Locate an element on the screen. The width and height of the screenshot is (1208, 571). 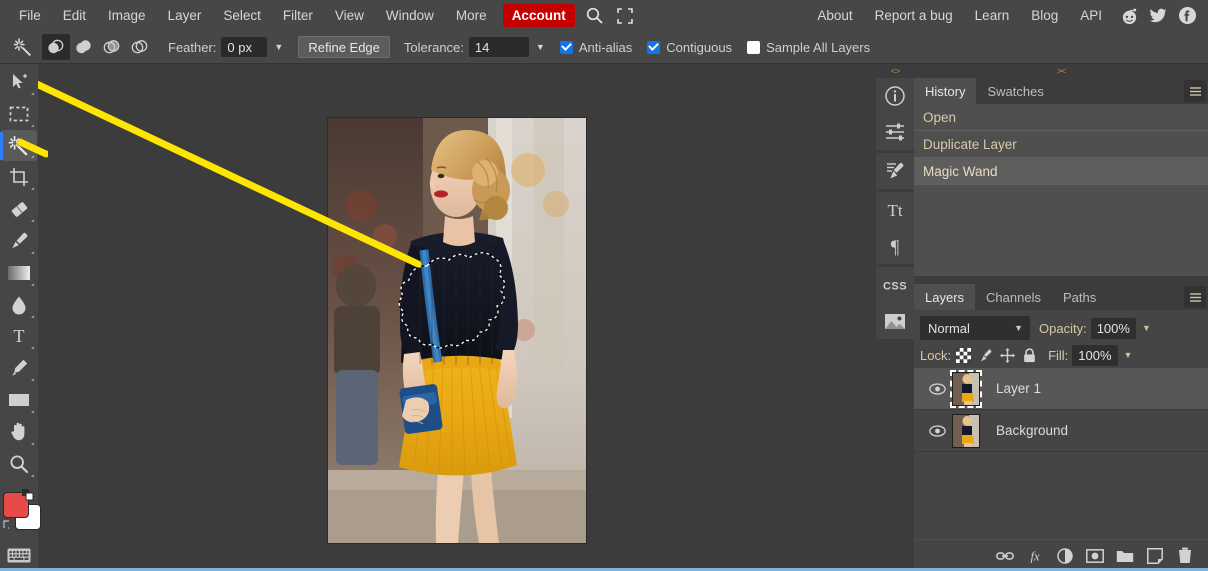
new-layer-icon is located at coordinates (1155, 556).